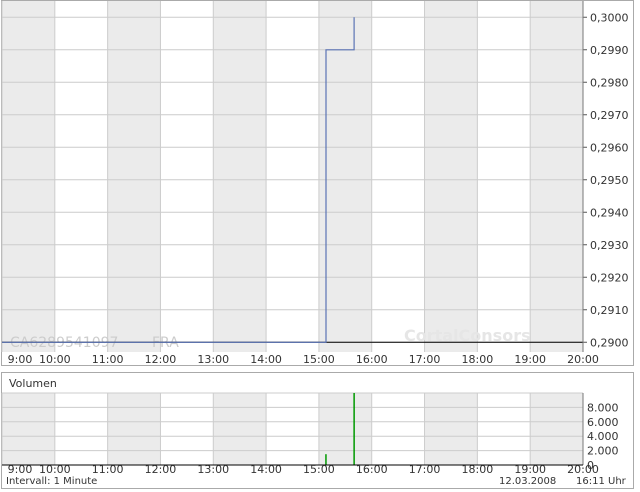  I want to click on price-y-tick-label: 0,2930, so click(609, 245).